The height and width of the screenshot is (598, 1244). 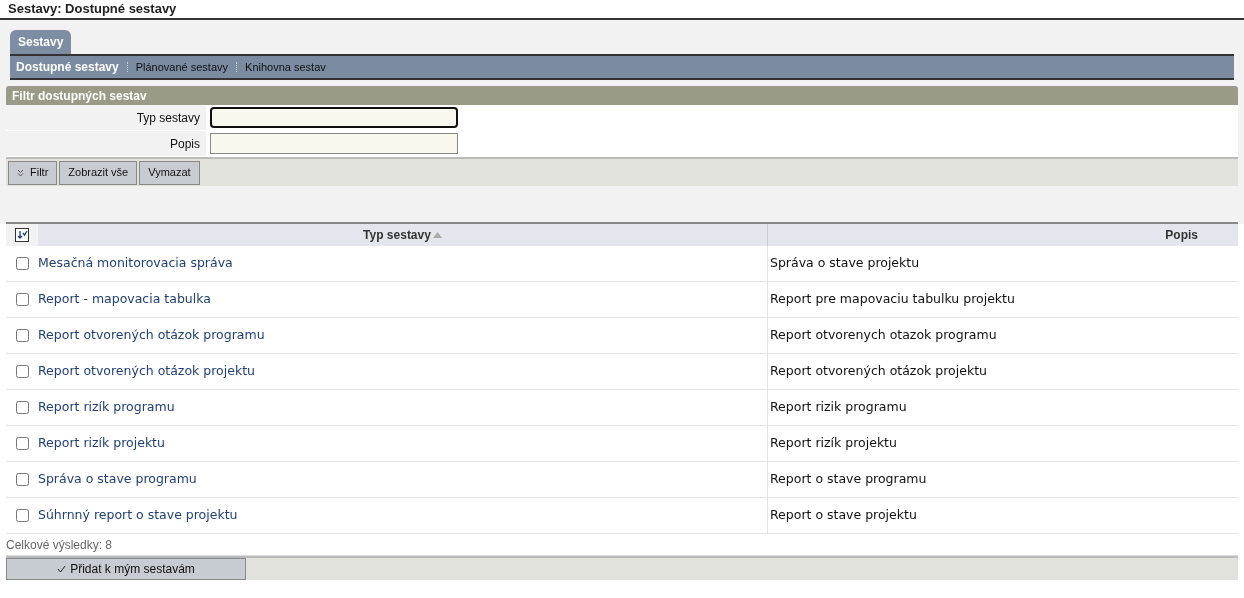 I want to click on table-cell: Report o stave programu, so click(x=848, y=479).